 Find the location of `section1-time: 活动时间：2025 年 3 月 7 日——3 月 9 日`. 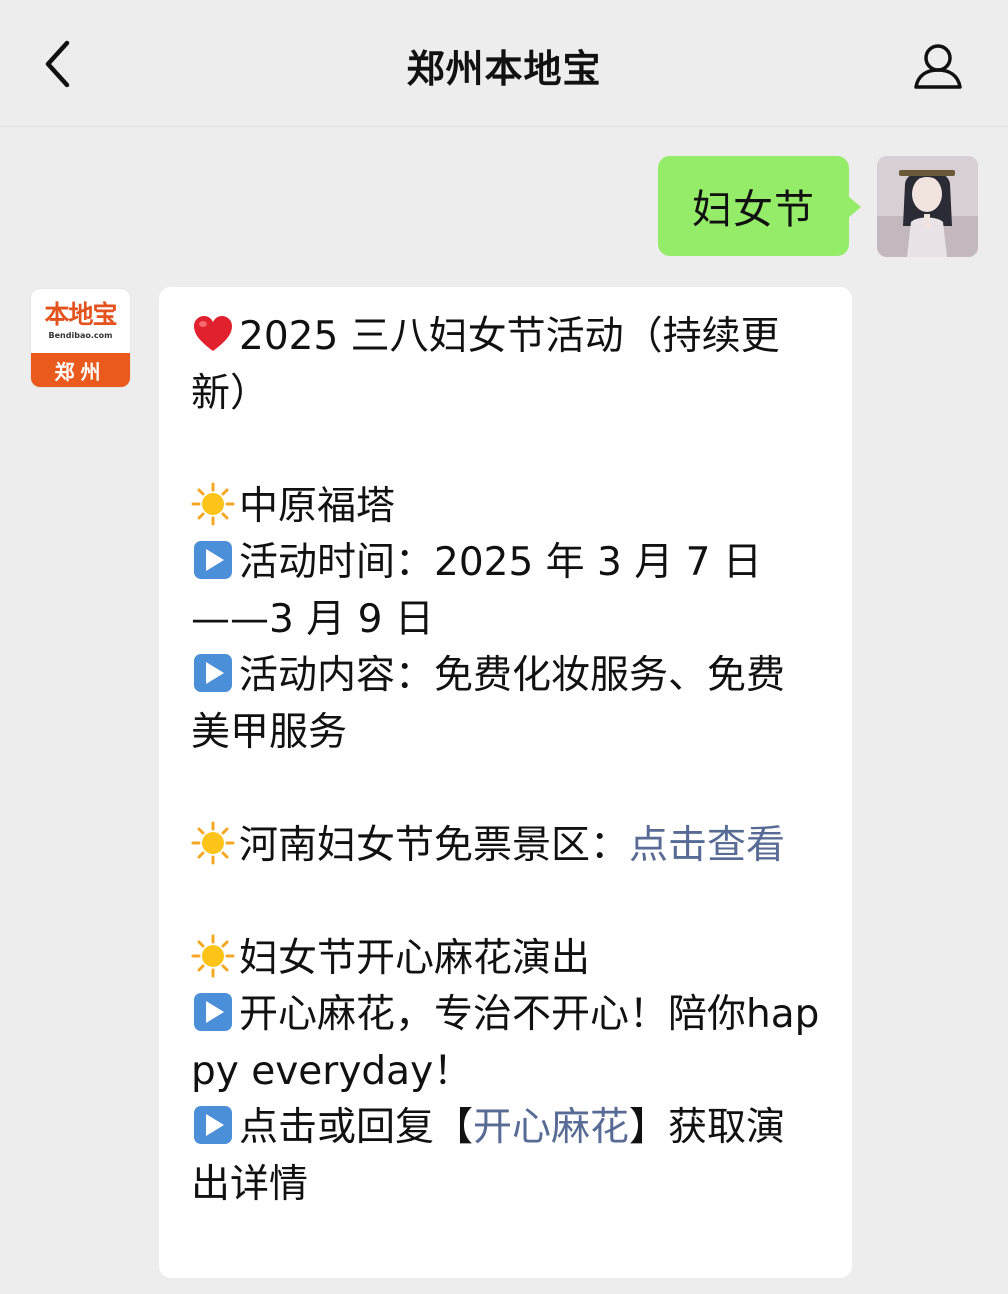

section1-time: 活动时间：2025 年 3 月 7 日——3 月 9 日 is located at coordinates (476, 591).